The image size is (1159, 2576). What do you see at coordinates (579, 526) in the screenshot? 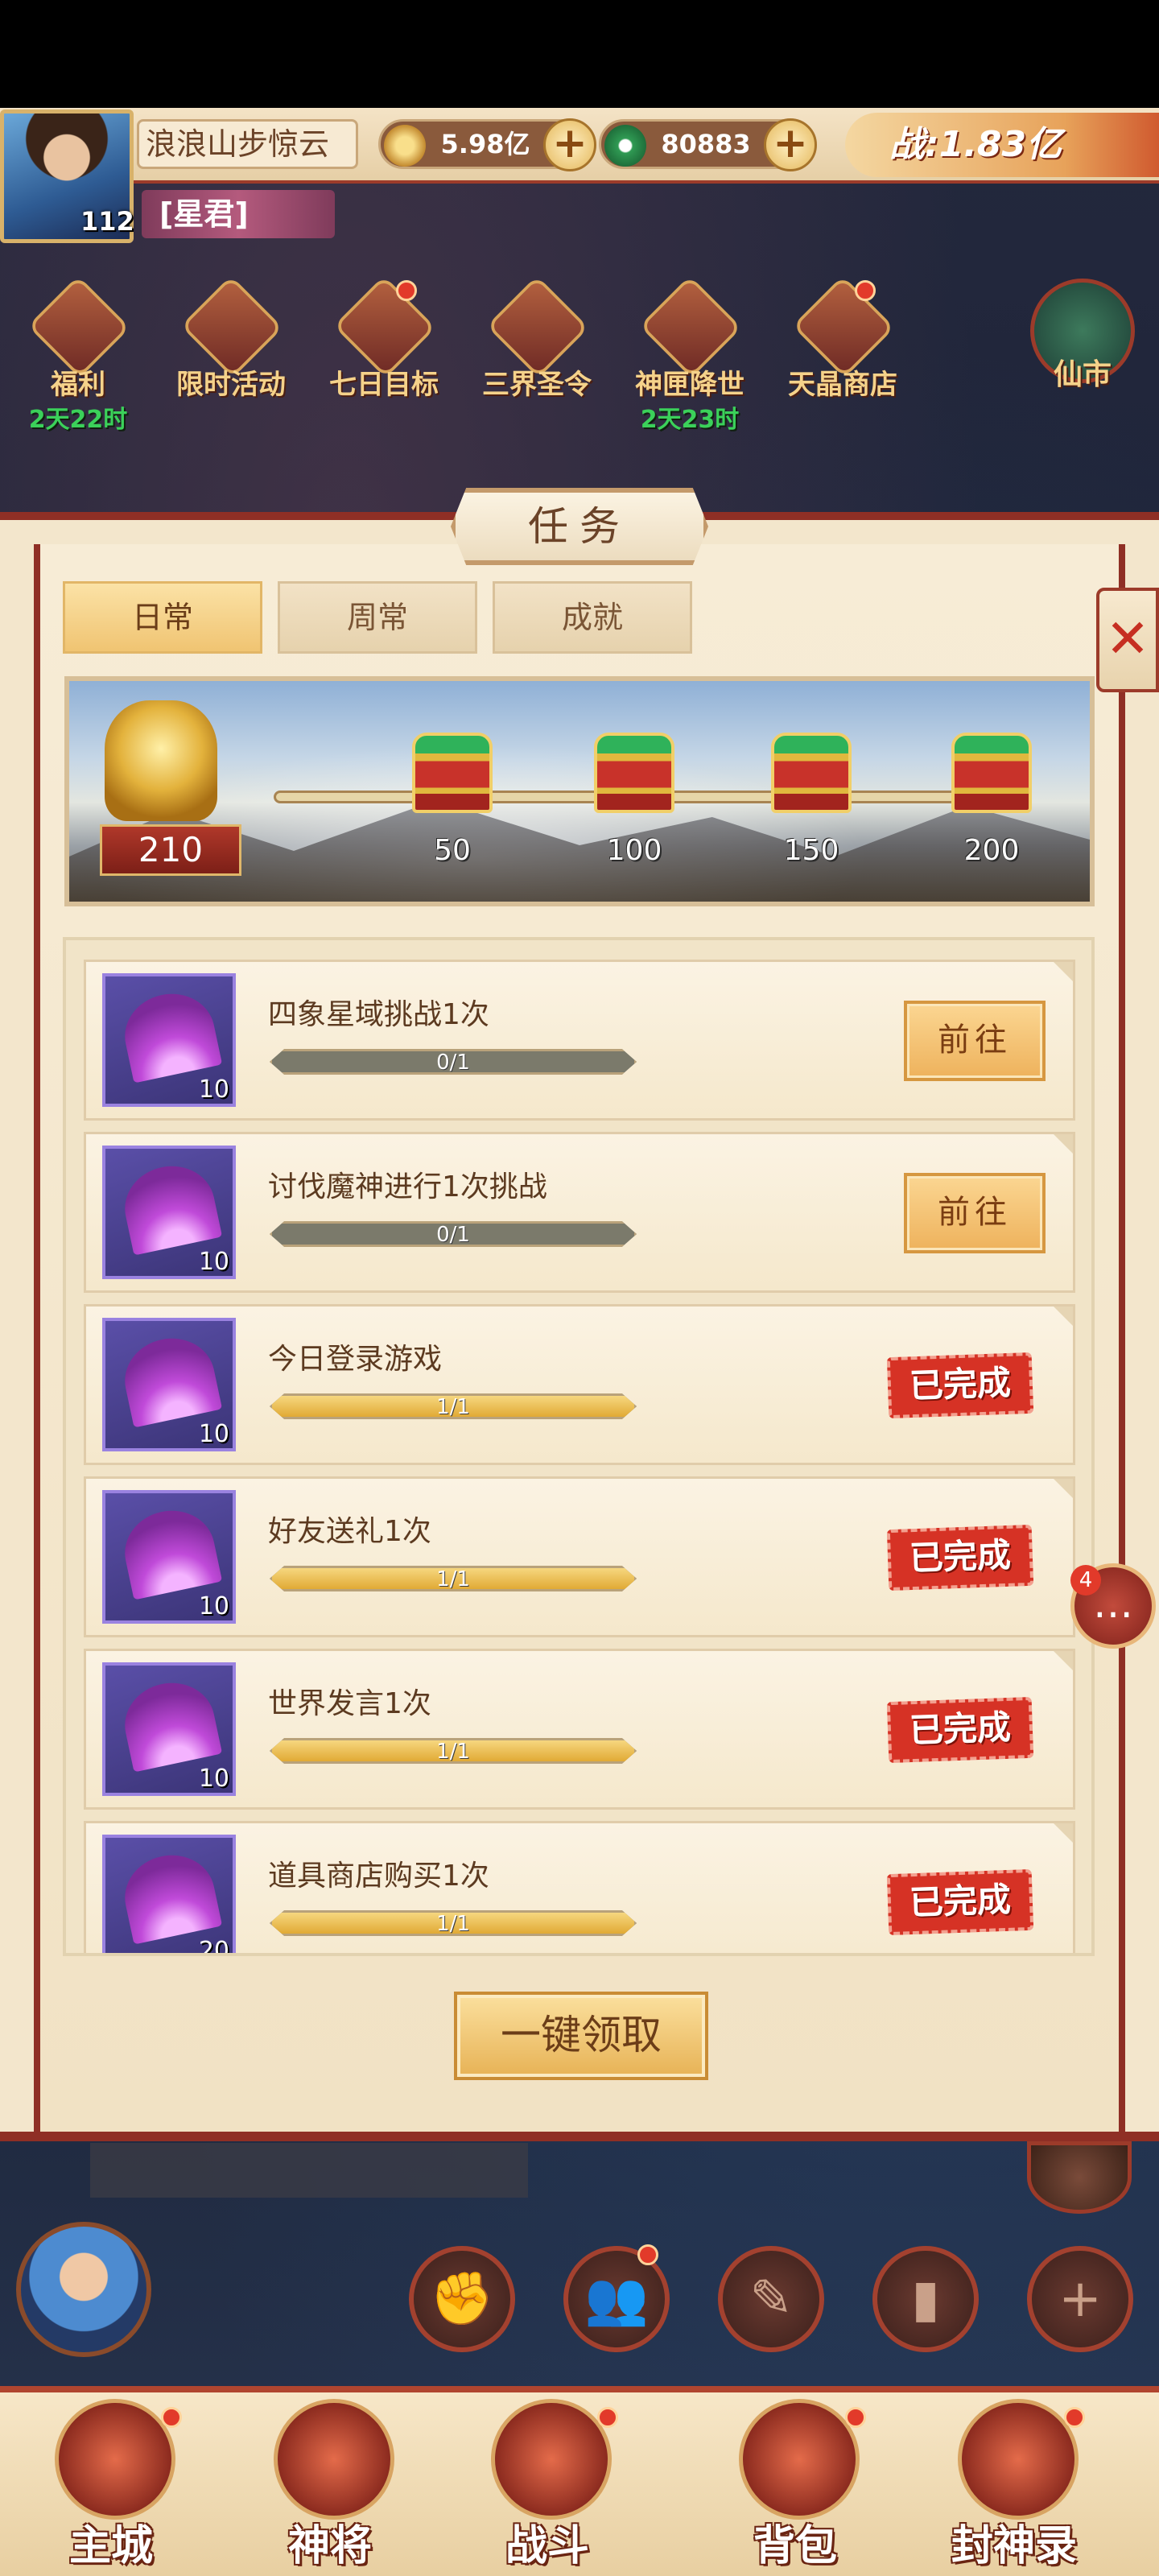
I see `panel-title: 任务` at bounding box center [579, 526].